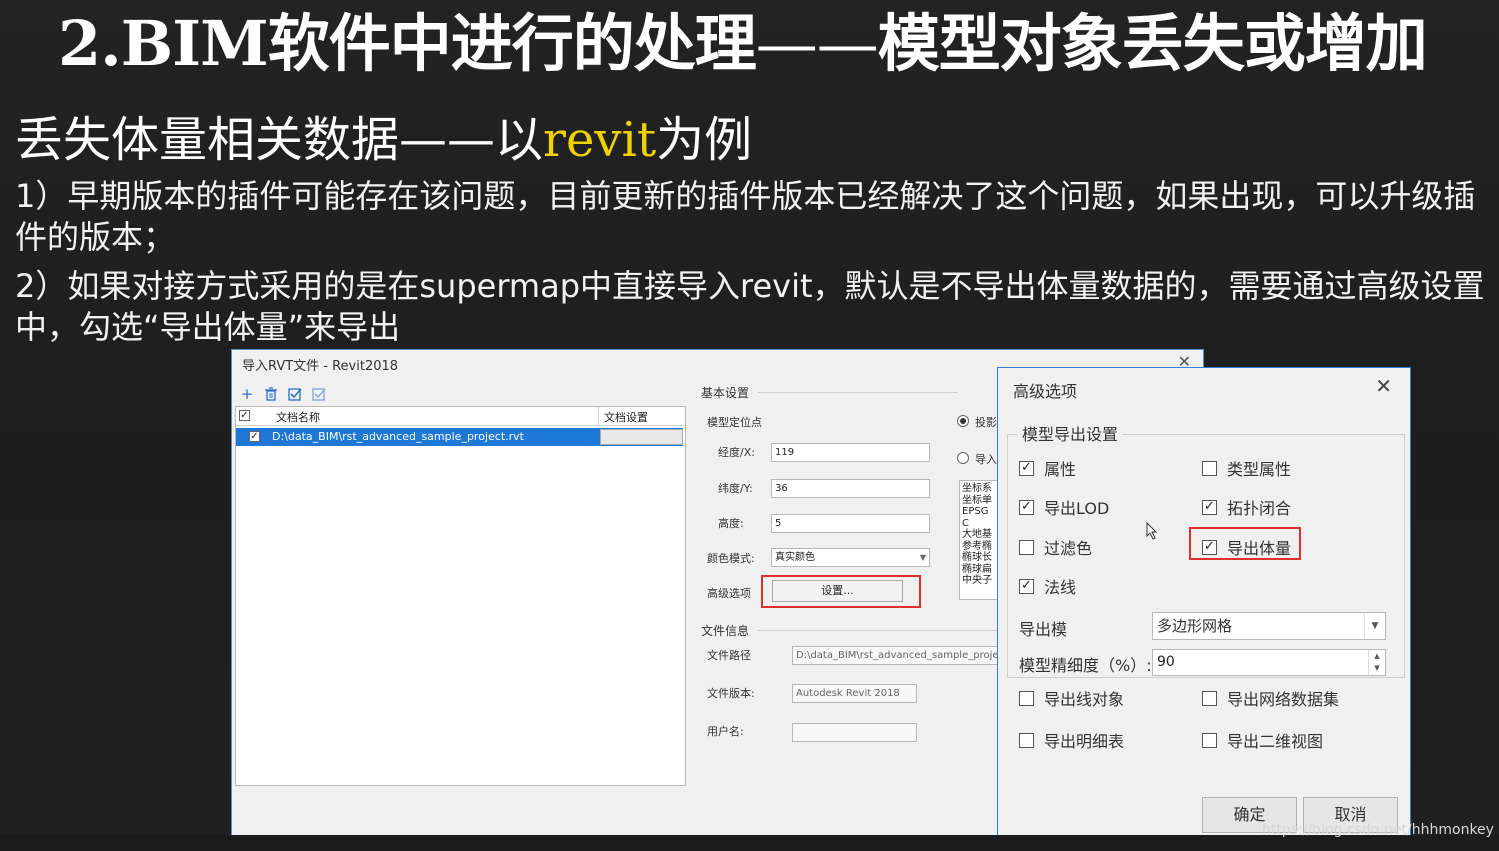 The image size is (1499, 851). Describe the element at coordinates (1245, 543) in the screenshot. I see `highlight-export-mass-box` at that location.